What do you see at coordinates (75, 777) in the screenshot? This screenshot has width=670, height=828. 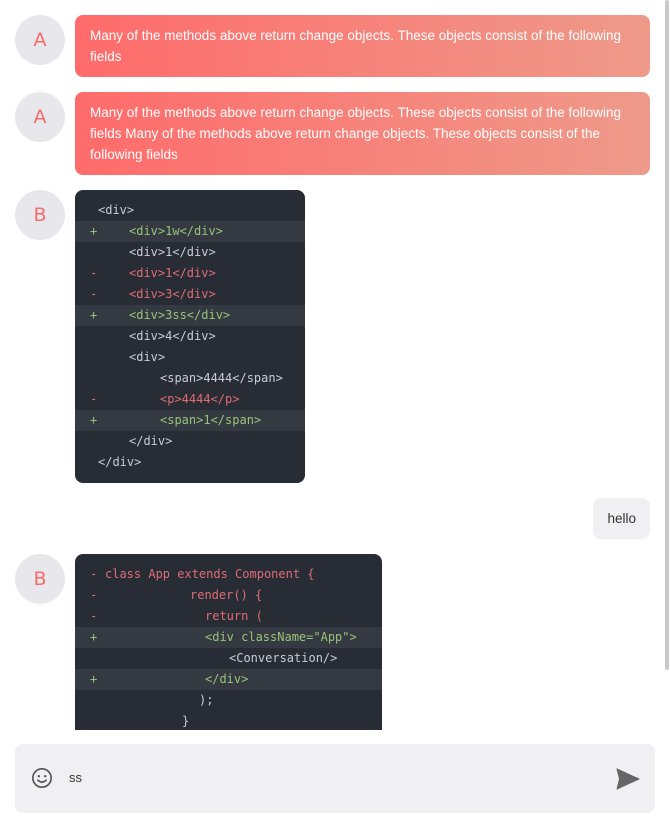 I see `message-input: ss` at bounding box center [75, 777].